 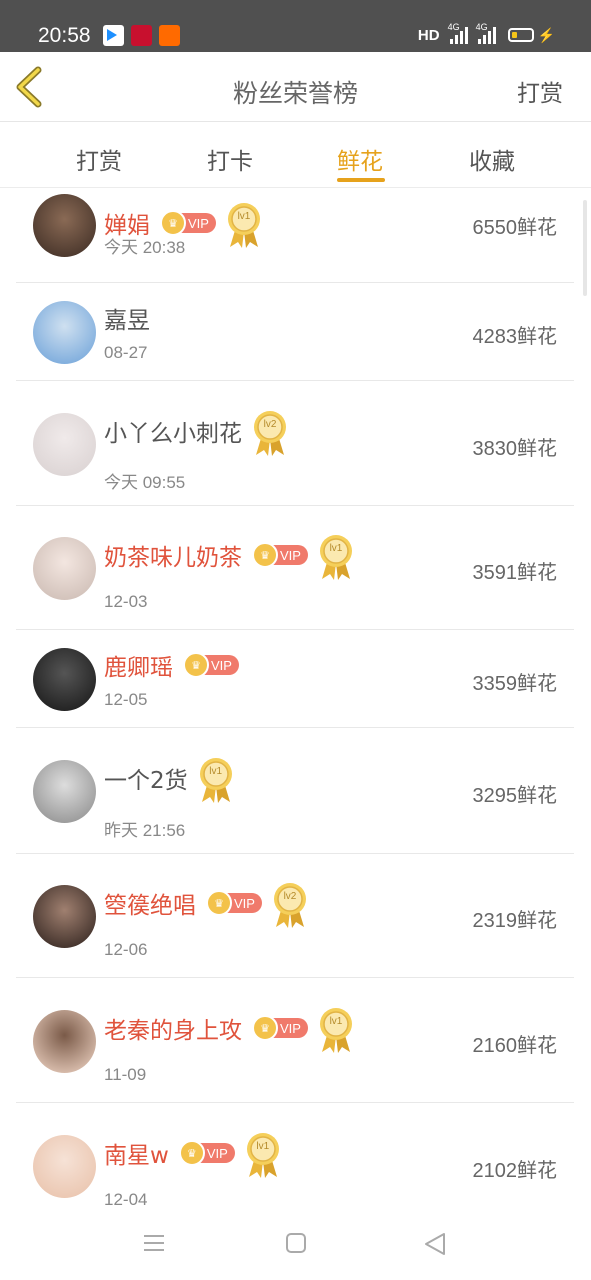 What do you see at coordinates (435, 1246) in the screenshot?
I see `back-triangle-icon` at bounding box center [435, 1246].